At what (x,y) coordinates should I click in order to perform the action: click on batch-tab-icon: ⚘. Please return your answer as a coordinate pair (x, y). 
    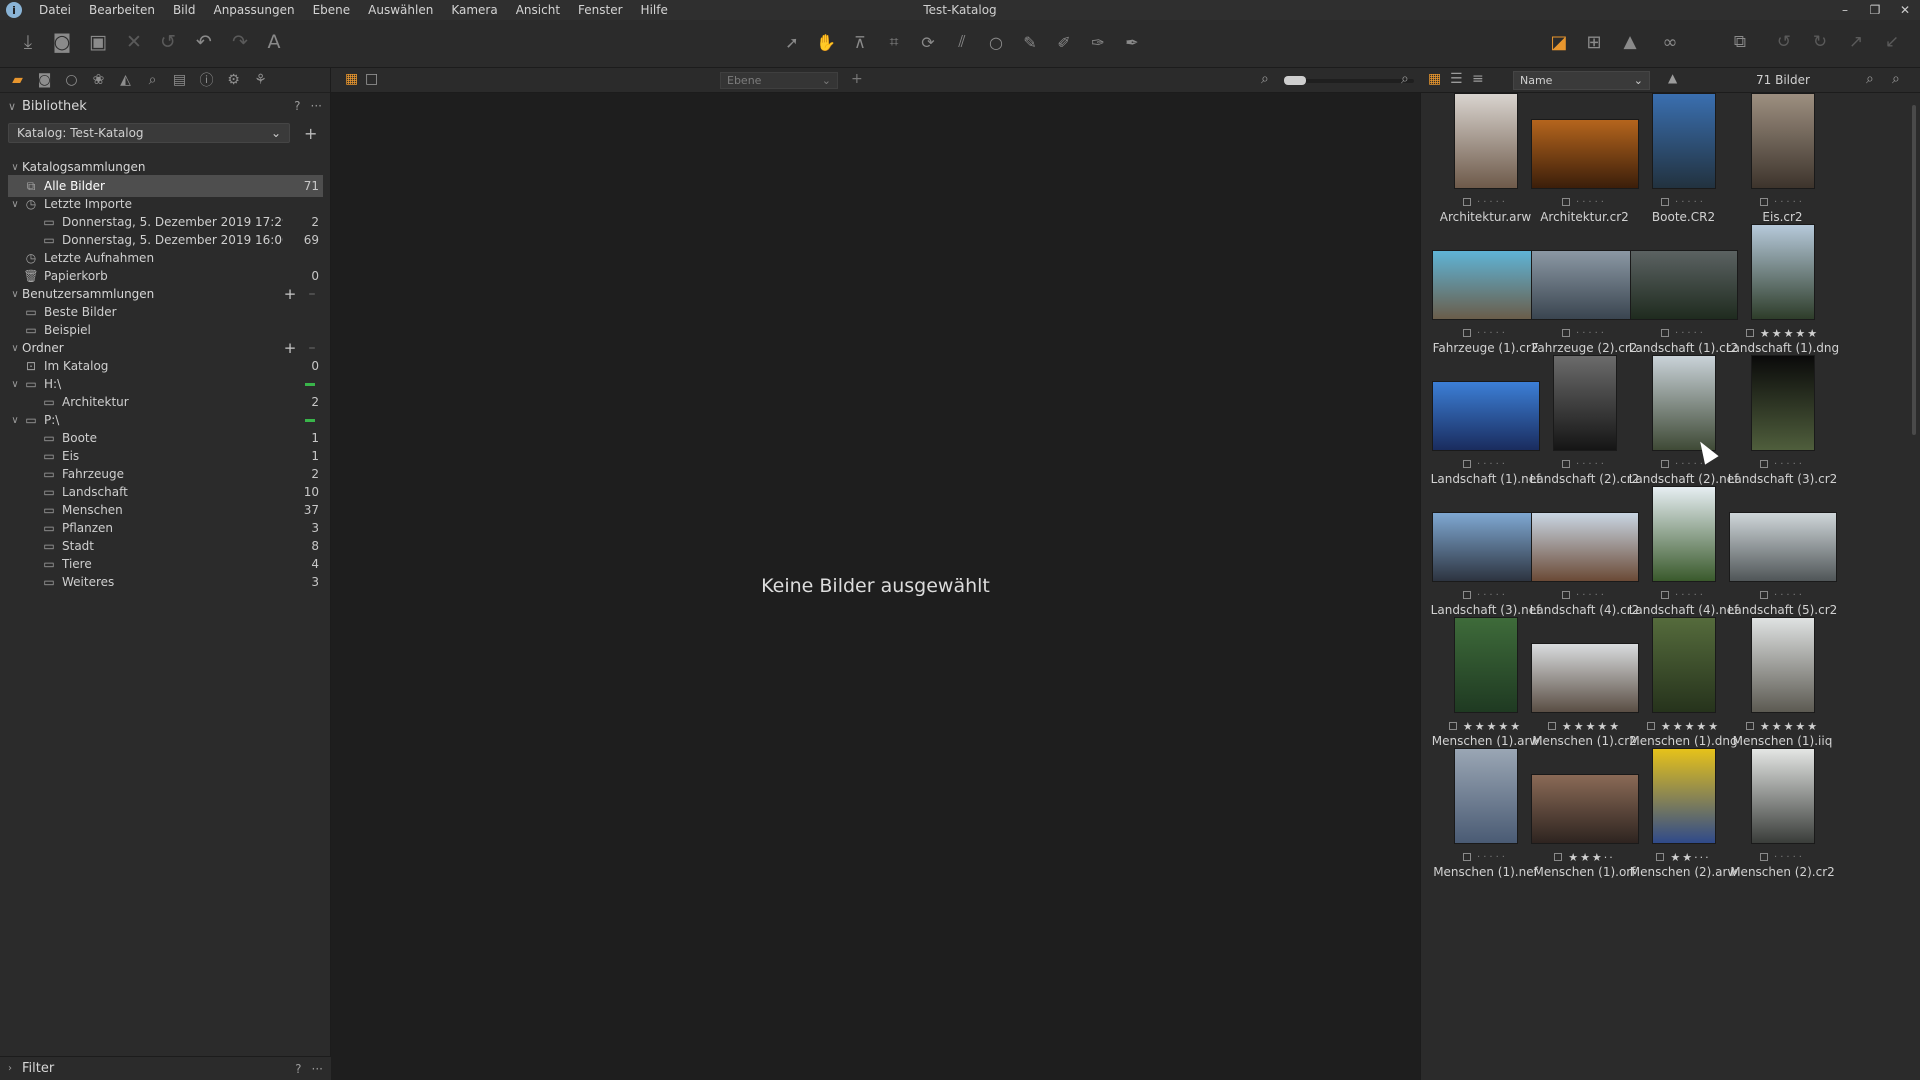
    Looking at the image, I should click on (260, 80).